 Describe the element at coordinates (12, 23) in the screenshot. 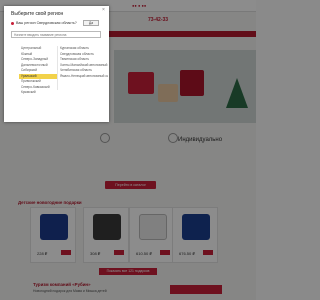

I see `location-icon` at that location.